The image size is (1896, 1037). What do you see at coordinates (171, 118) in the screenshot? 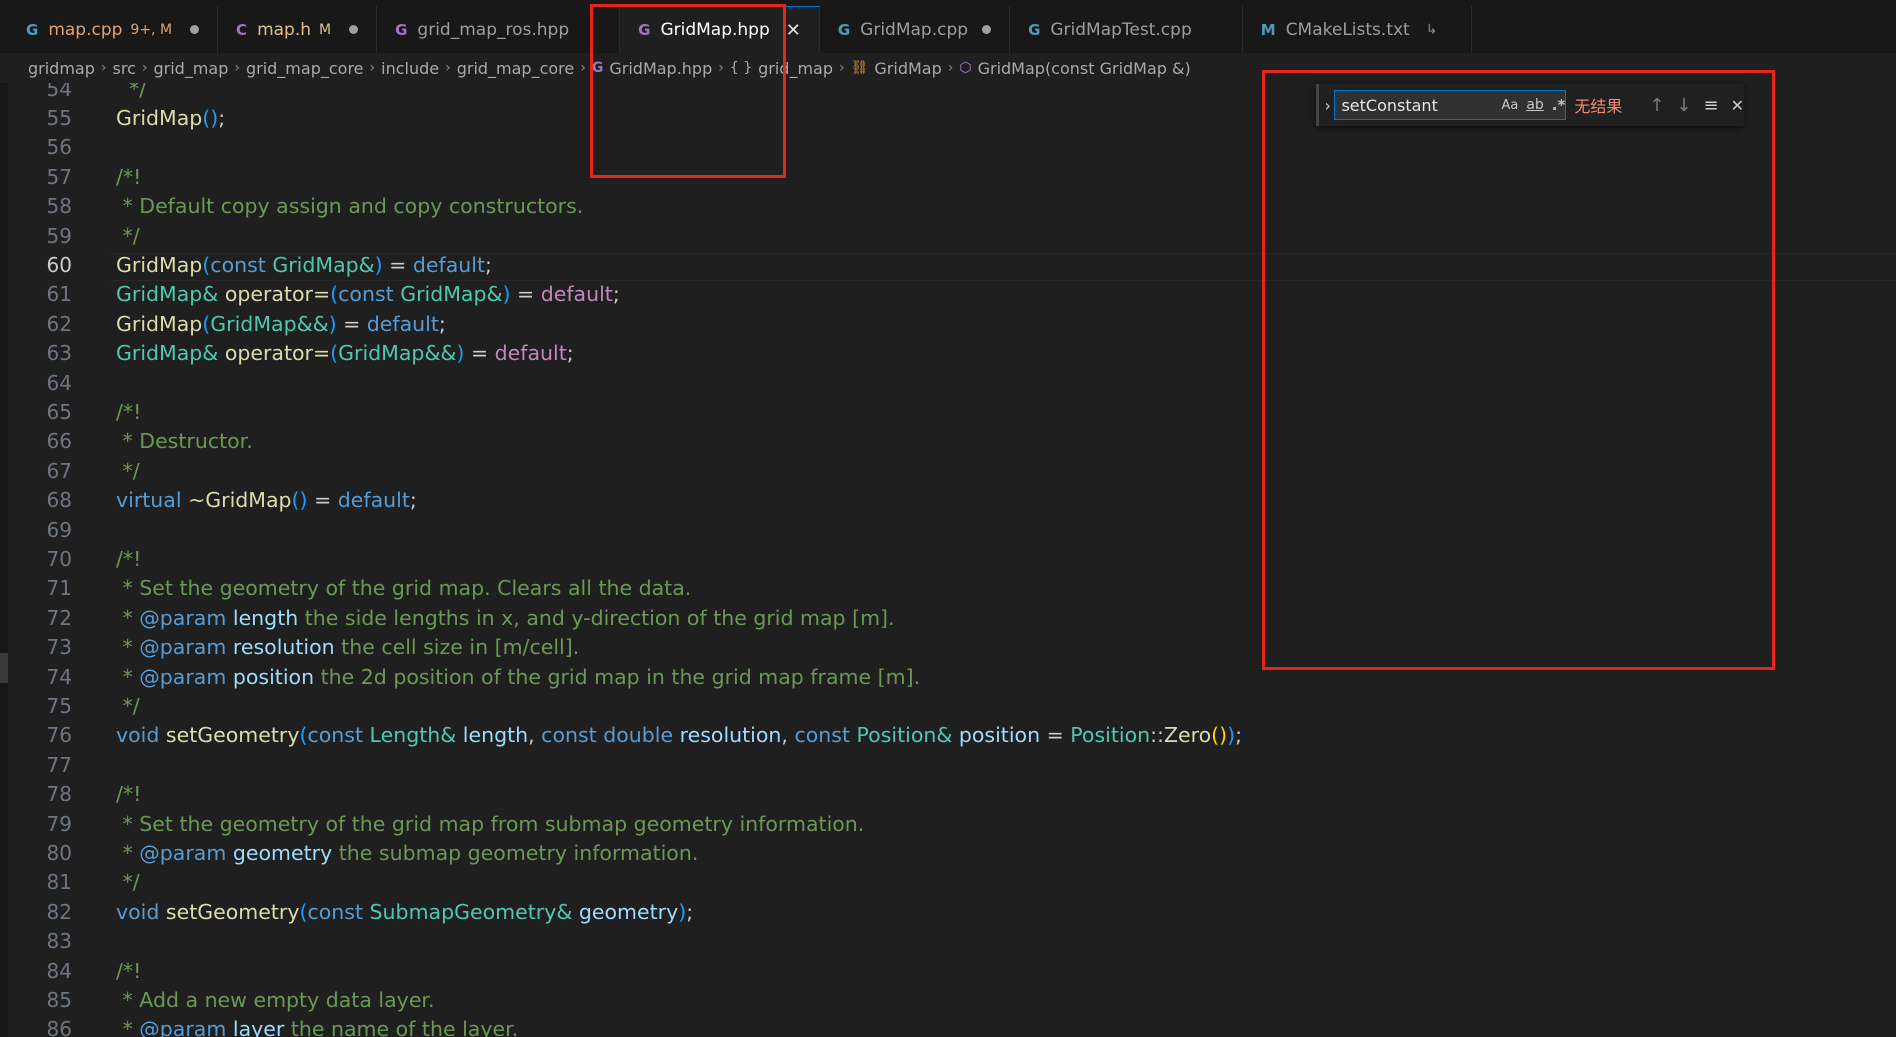
I see `code-text: GridMap();` at bounding box center [171, 118].